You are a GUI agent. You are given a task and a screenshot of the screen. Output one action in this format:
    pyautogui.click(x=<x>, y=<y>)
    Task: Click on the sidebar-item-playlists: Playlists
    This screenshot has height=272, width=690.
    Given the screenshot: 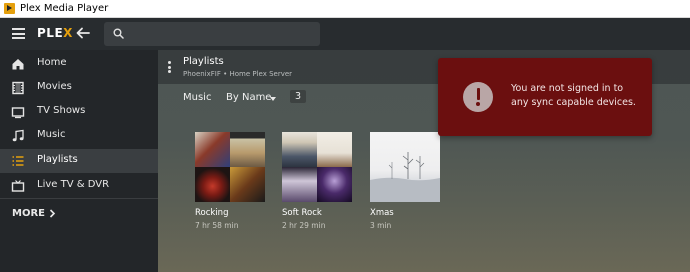 What is the action you would take?
    pyautogui.click(x=79, y=161)
    